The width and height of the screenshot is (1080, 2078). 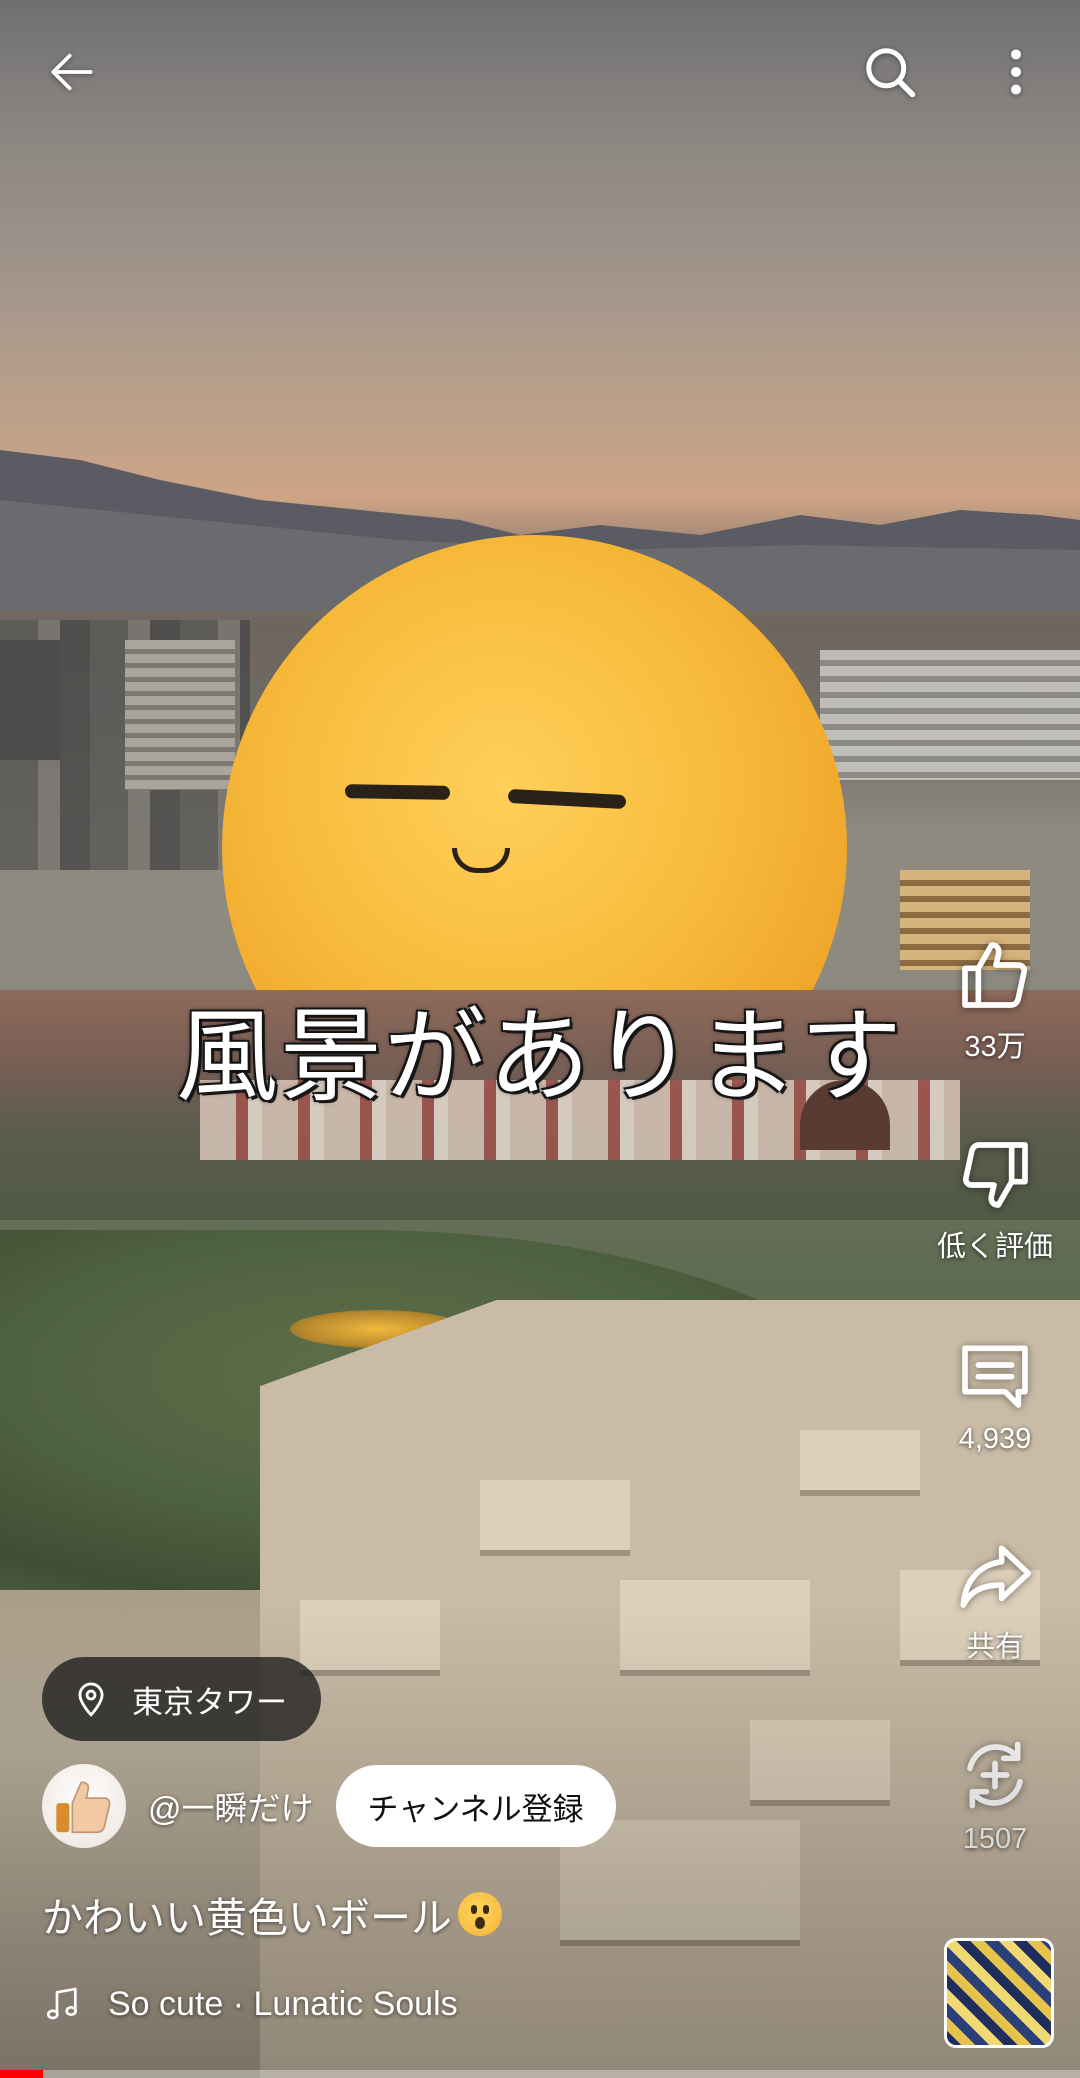 I want to click on arrow-left-icon, so click(x=72, y=72).